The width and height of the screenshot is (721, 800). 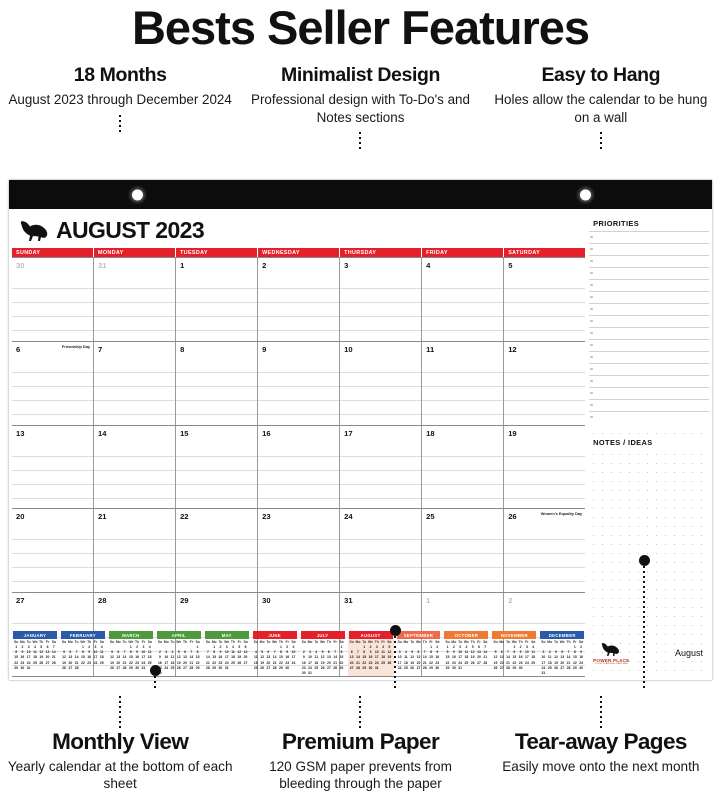 I want to click on calendar-day-cell: 16, so click(x=299, y=467).